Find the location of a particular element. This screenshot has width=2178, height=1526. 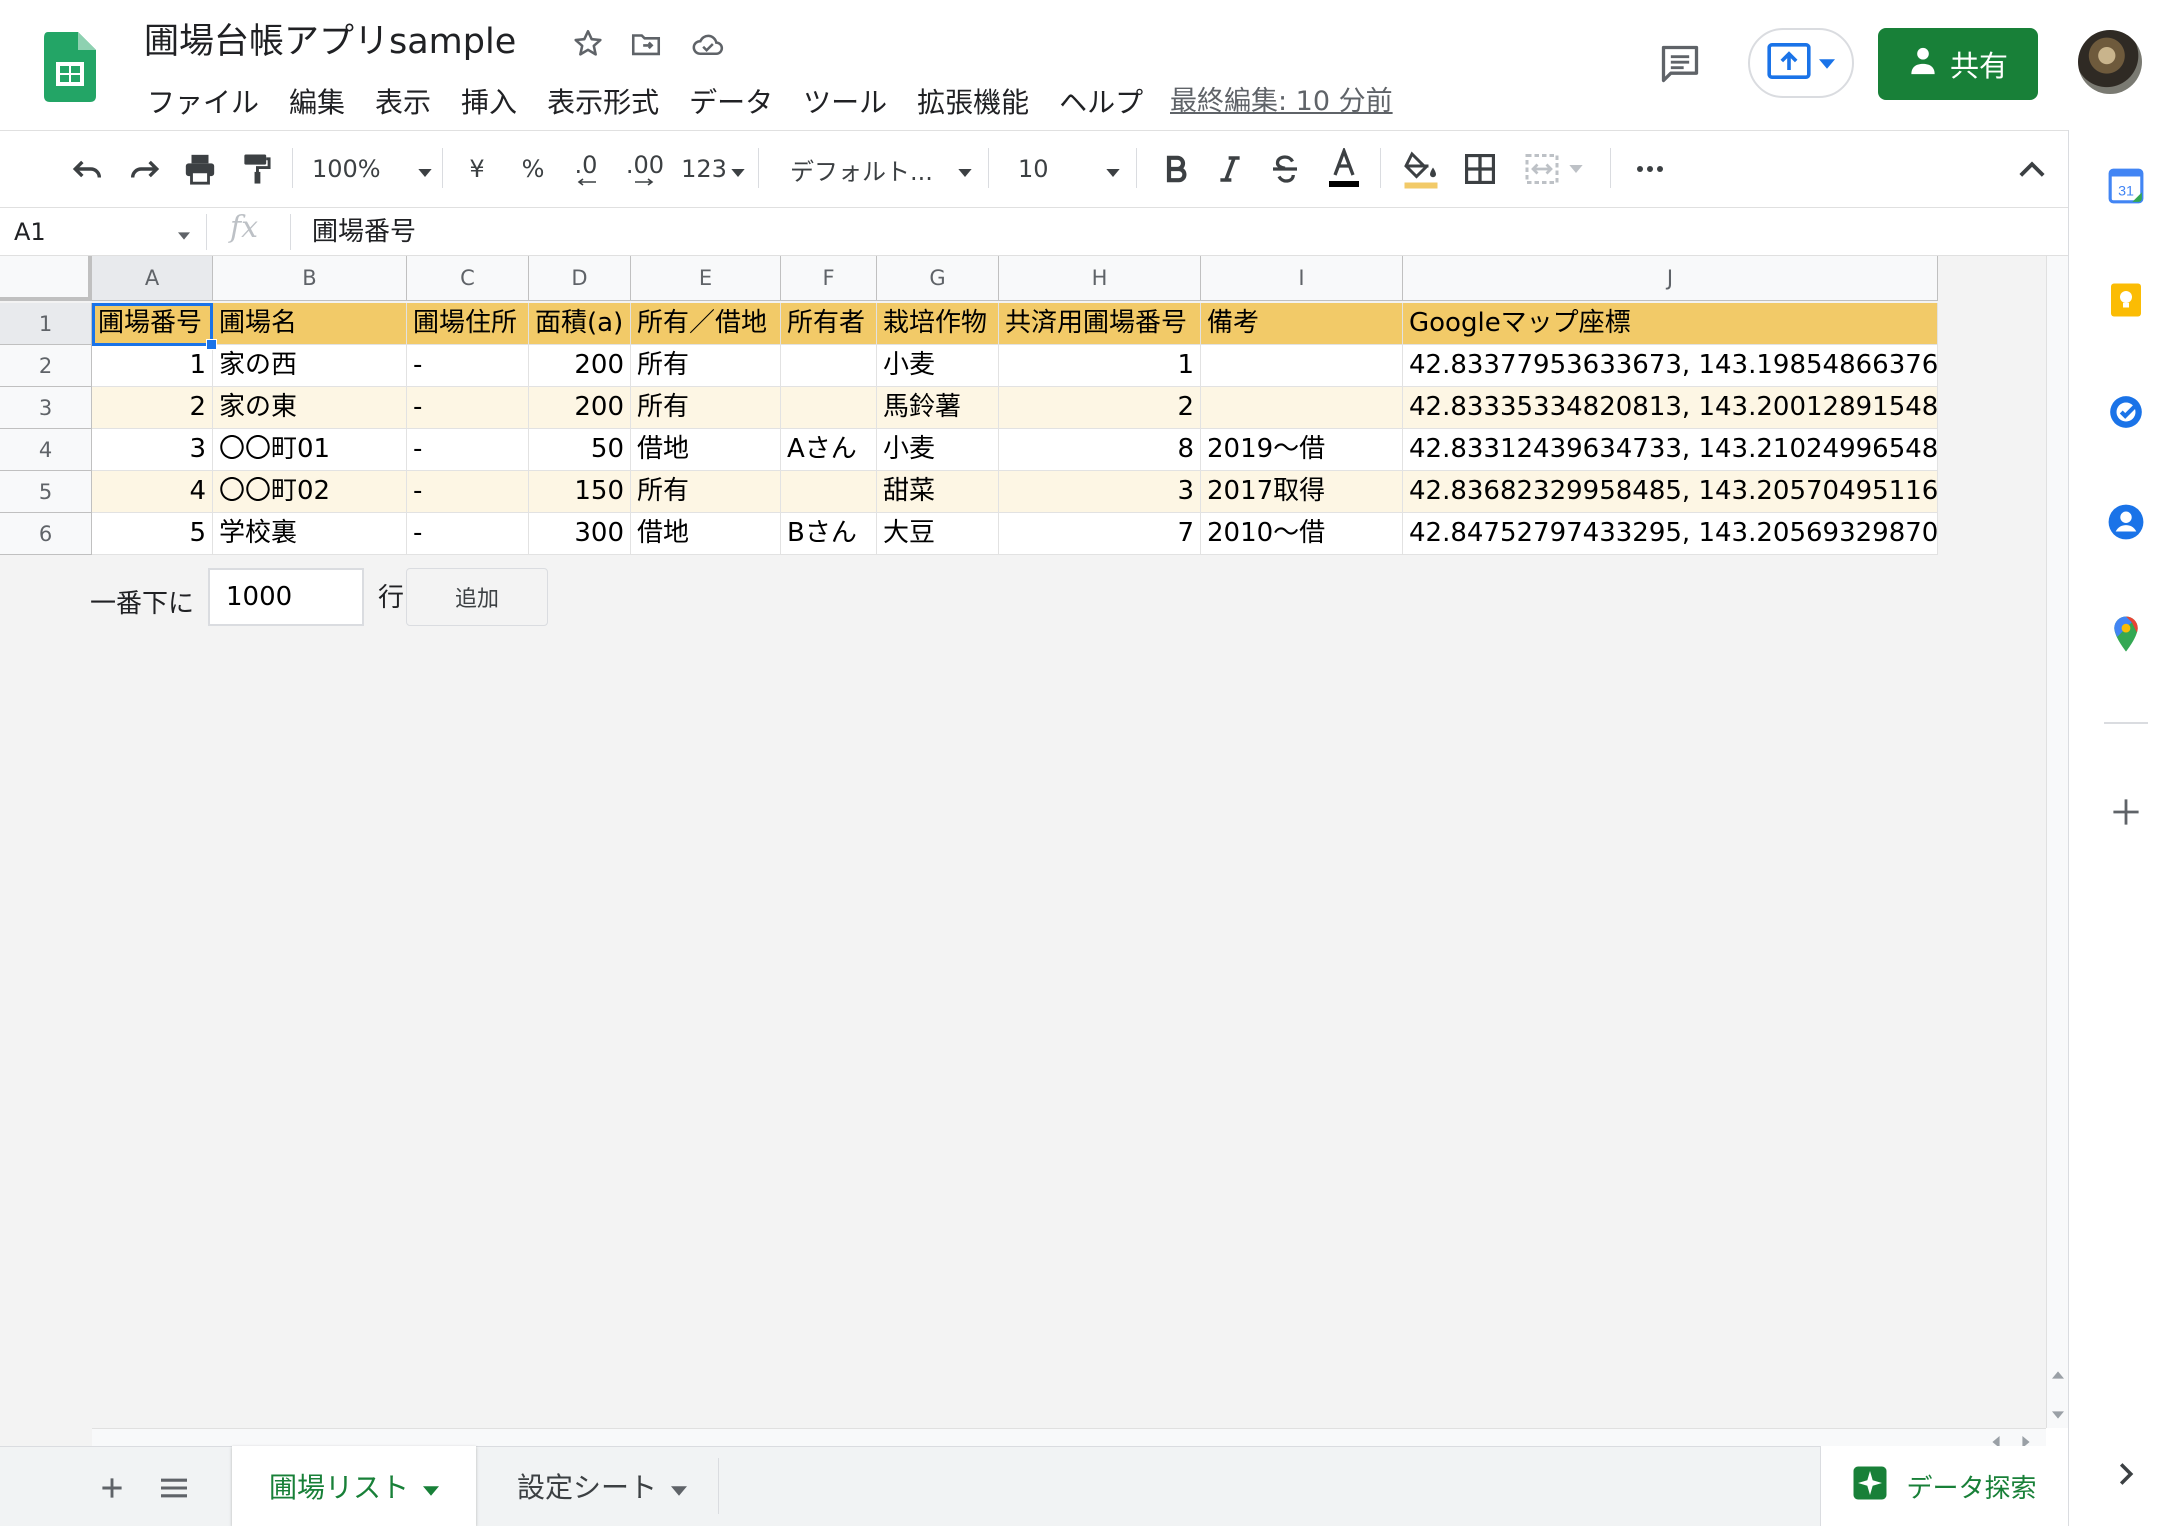

plus-icon is located at coordinates (2126, 812).